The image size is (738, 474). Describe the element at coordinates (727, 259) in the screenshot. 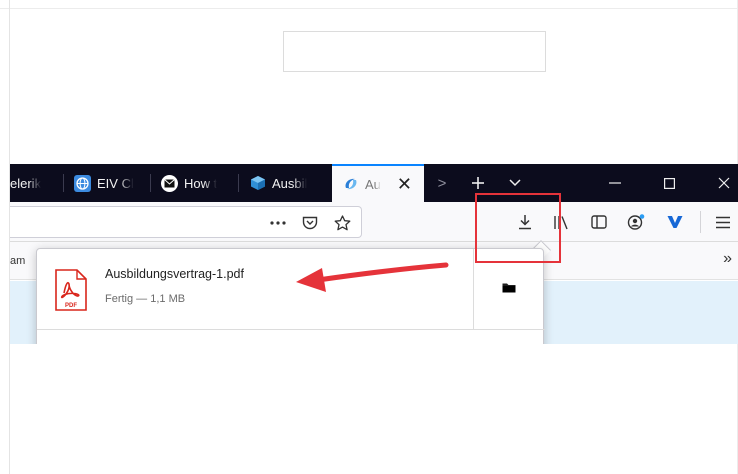

I see `bookmarks-overflow-icon: »` at that location.